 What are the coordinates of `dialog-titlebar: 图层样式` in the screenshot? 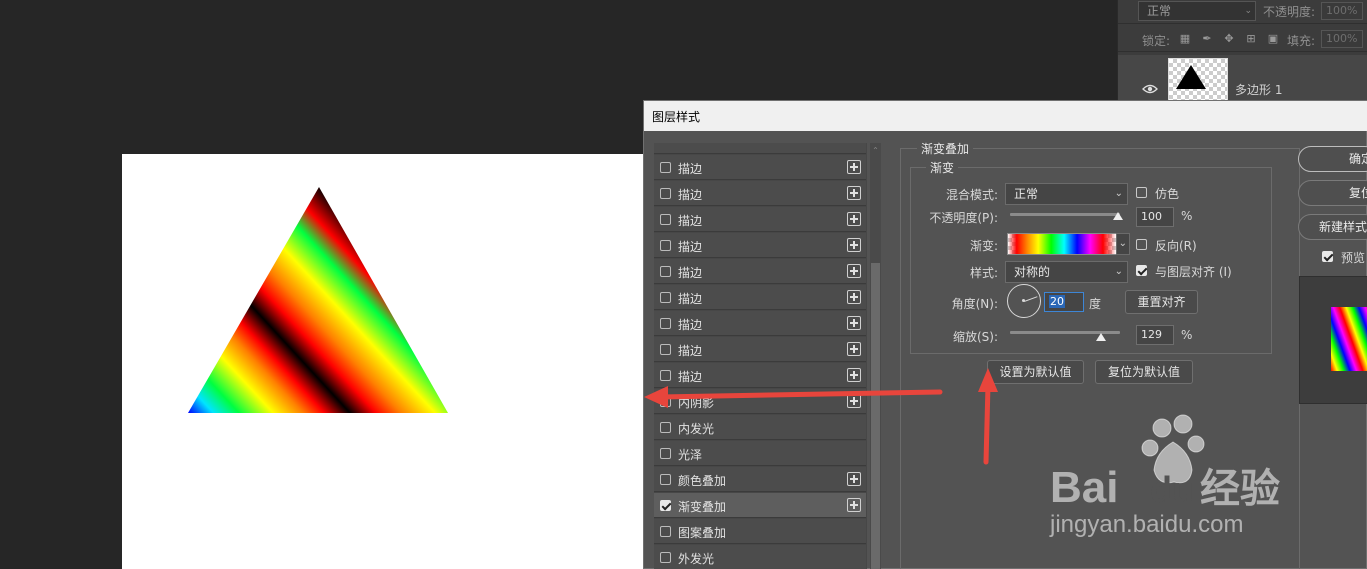 It's located at (1005, 116).